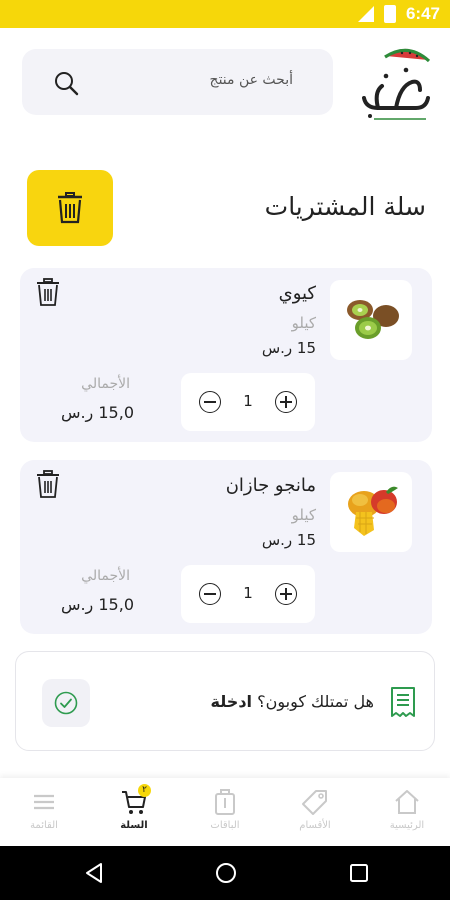 Image resolution: width=450 pixels, height=900 pixels. I want to click on clear-cart-button, so click(70, 208).